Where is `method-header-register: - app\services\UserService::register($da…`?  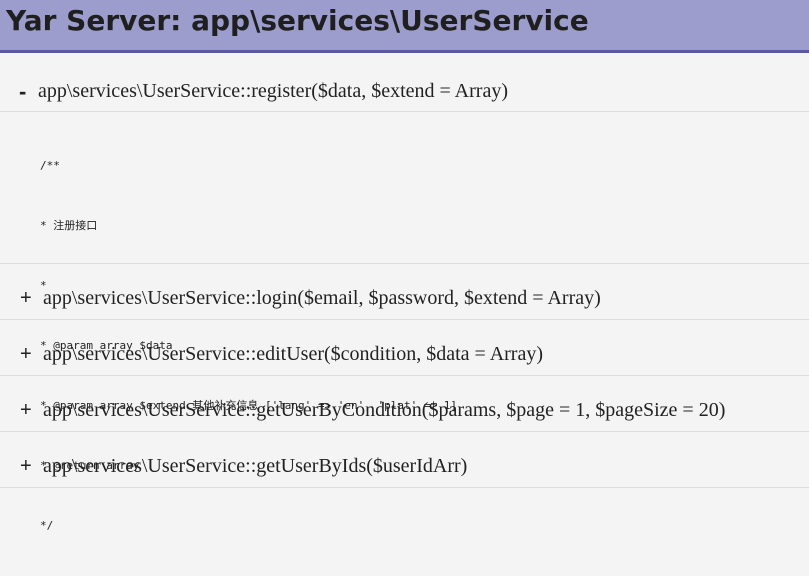
method-header-register: - app\services\UserService::register($da… is located at coordinates (404, 82).